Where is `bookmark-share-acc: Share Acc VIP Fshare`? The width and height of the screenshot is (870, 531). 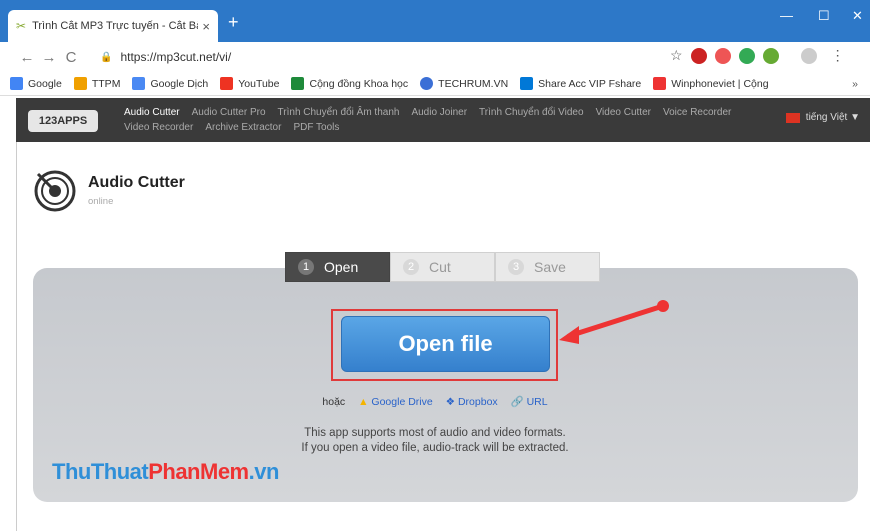
bookmark-share-acc: Share Acc VIP Fshare is located at coordinates (580, 83).